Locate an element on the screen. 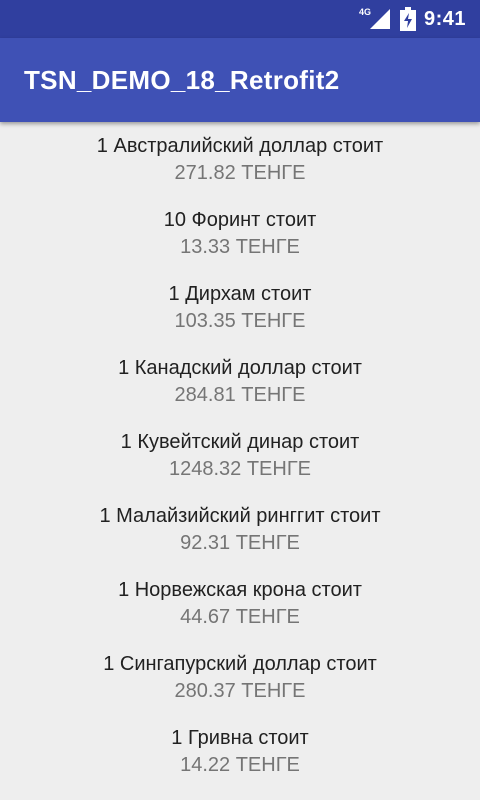  rate-title: 1 Гривна стоит is located at coordinates (240, 738).